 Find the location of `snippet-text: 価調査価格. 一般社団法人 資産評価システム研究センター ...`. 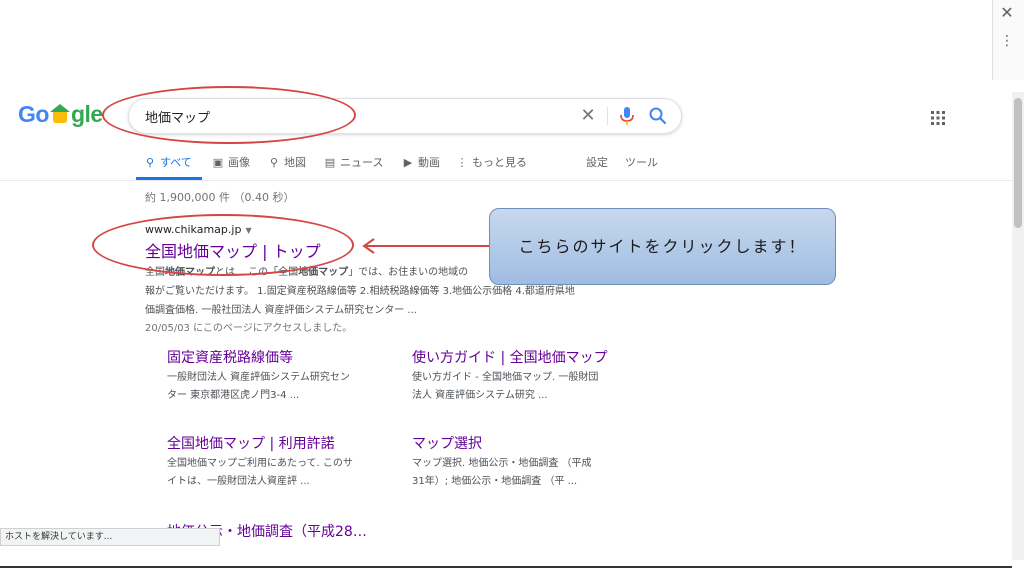

snippet-text: 価調査価格. 一般社団法人 資産評価システム研究センター ... is located at coordinates (281, 310).